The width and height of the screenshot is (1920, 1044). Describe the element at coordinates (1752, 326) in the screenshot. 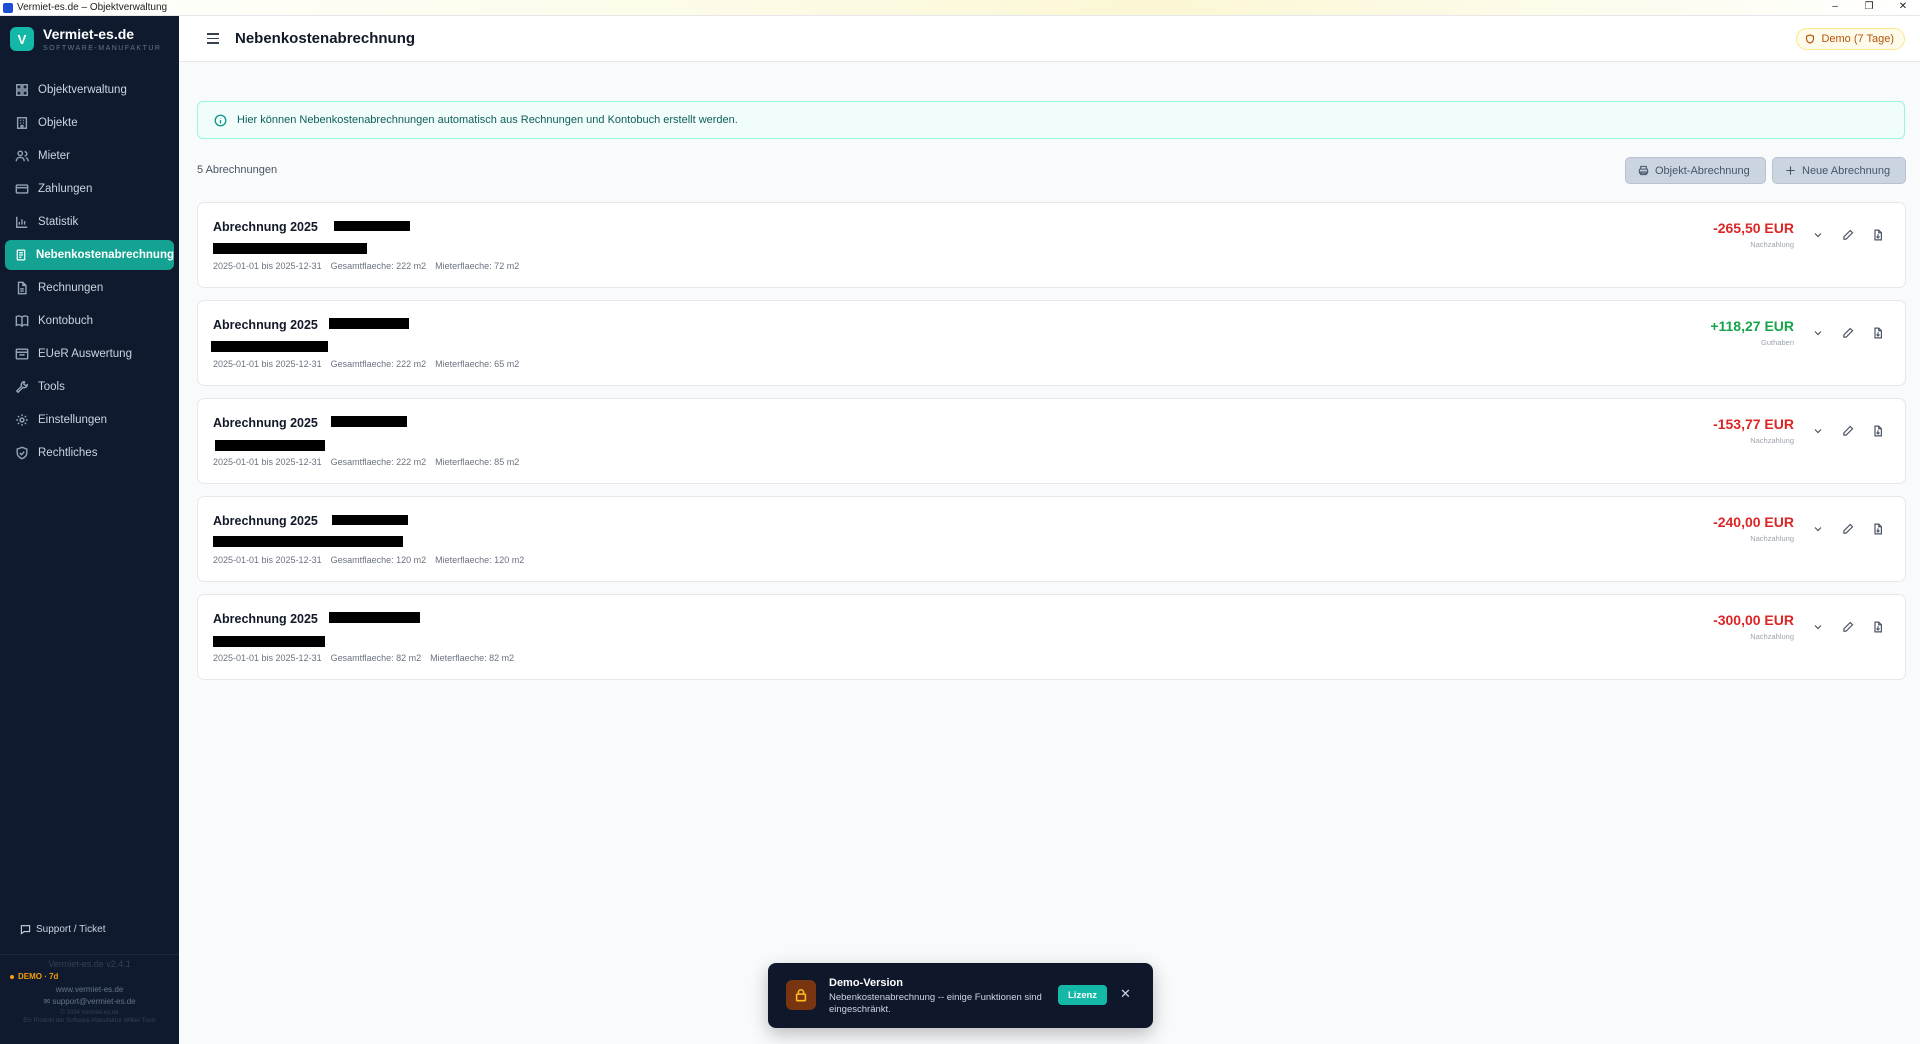

I see `statement-amount: +118,27 EUR` at that location.